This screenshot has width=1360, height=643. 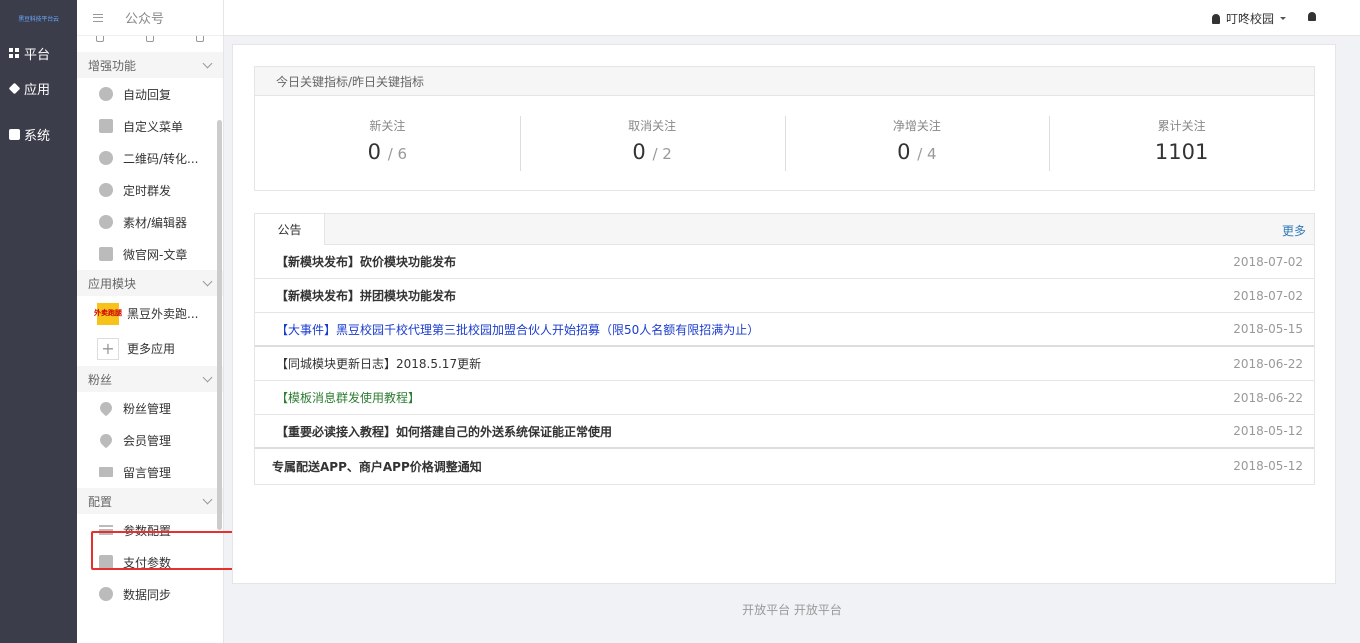 What do you see at coordinates (784, 364) in the screenshot?
I see `notice-row: 【同城模块更新日志】2018.5.17更新 2018-06-22` at bounding box center [784, 364].